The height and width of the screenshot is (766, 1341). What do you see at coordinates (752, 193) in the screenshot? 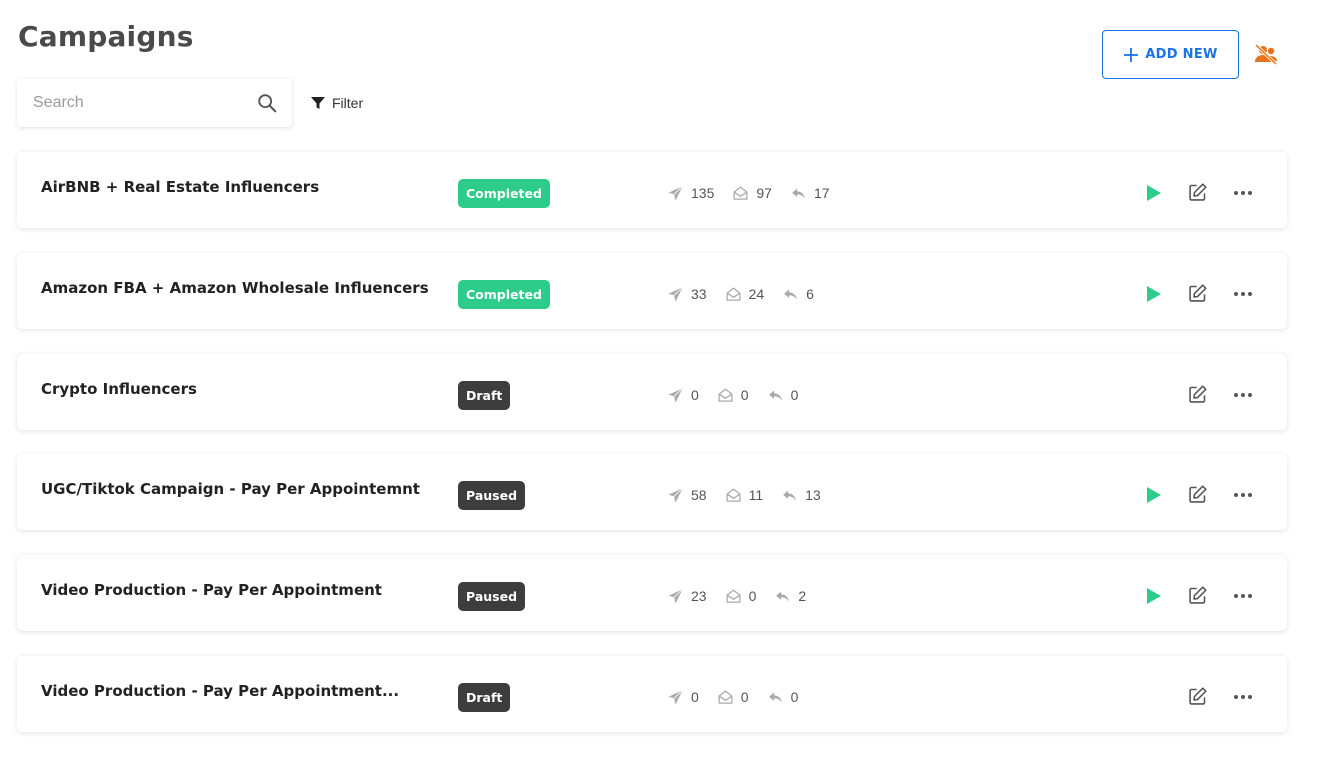
I see `opened-stat: 97` at bounding box center [752, 193].